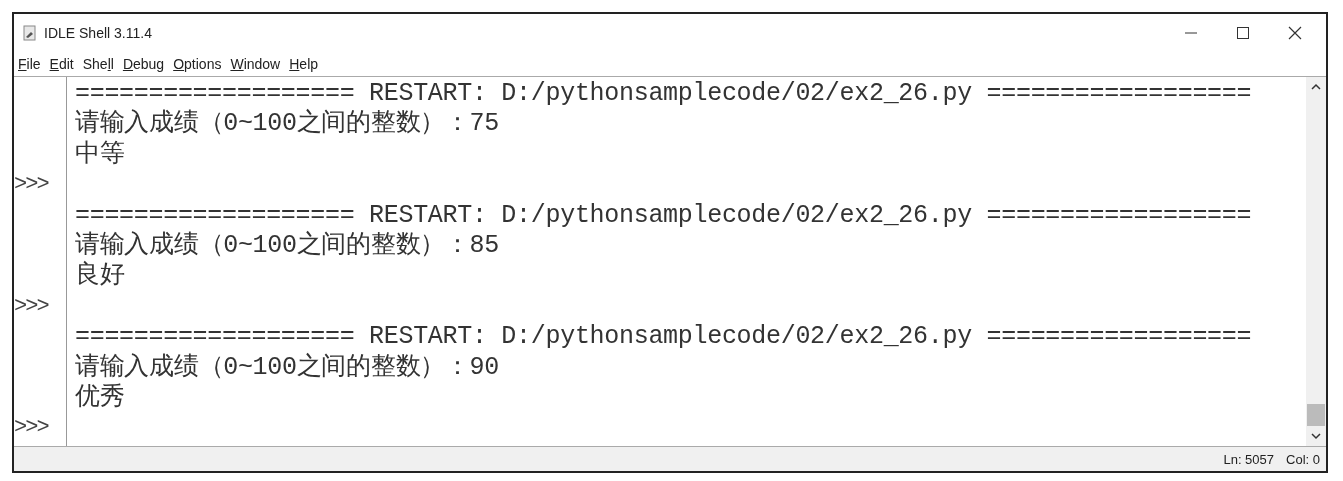 The width and height of the screenshot is (1343, 481). Describe the element at coordinates (100, 397) in the screenshot. I see `shell-output-line: 优秀` at that location.